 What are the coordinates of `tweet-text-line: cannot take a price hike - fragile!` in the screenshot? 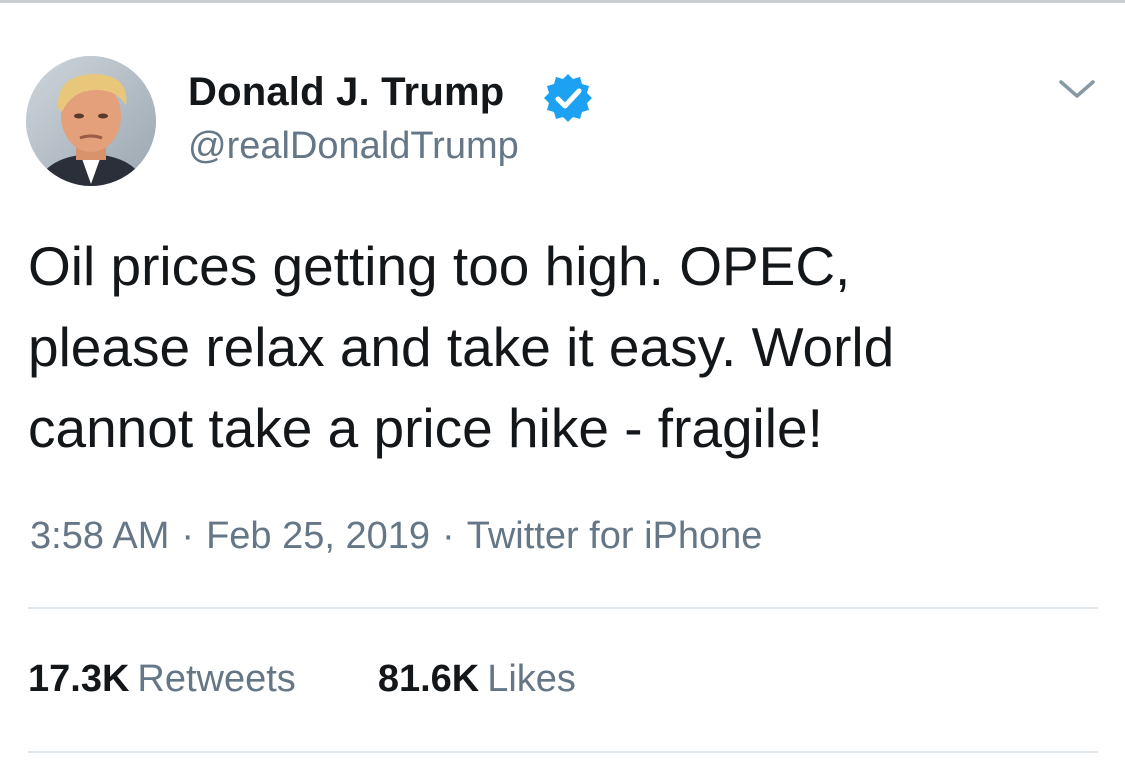 It's located at (425, 428).